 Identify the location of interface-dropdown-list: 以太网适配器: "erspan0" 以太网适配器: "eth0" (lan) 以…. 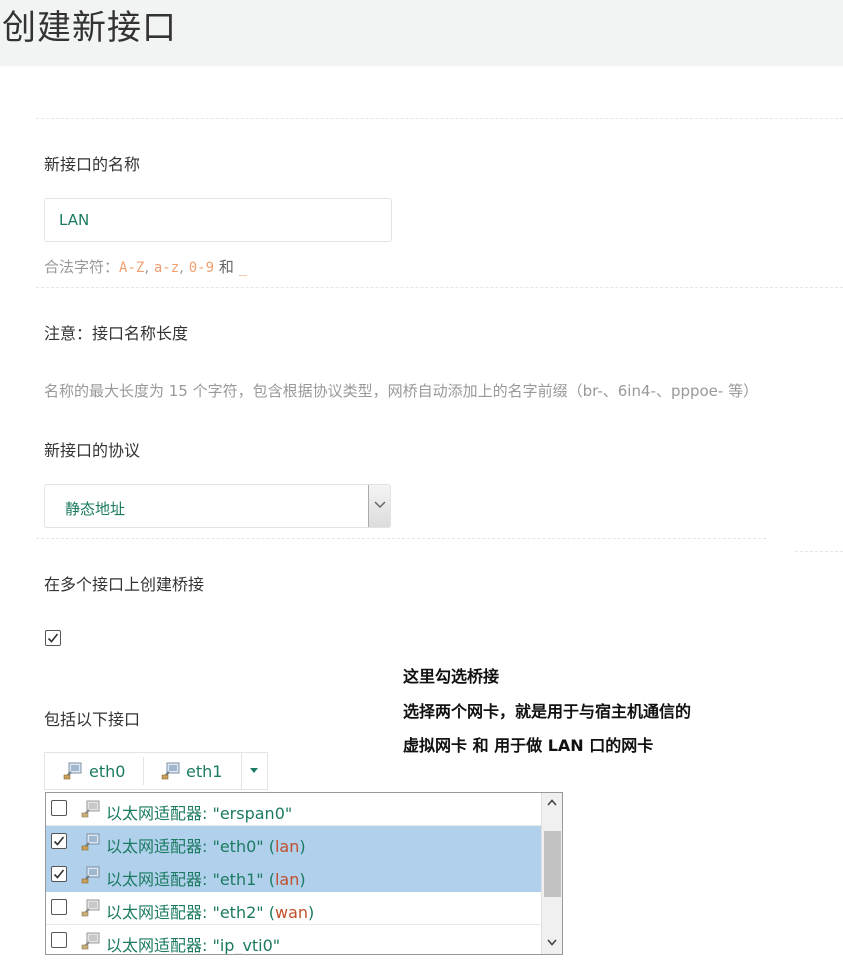
(304, 873).